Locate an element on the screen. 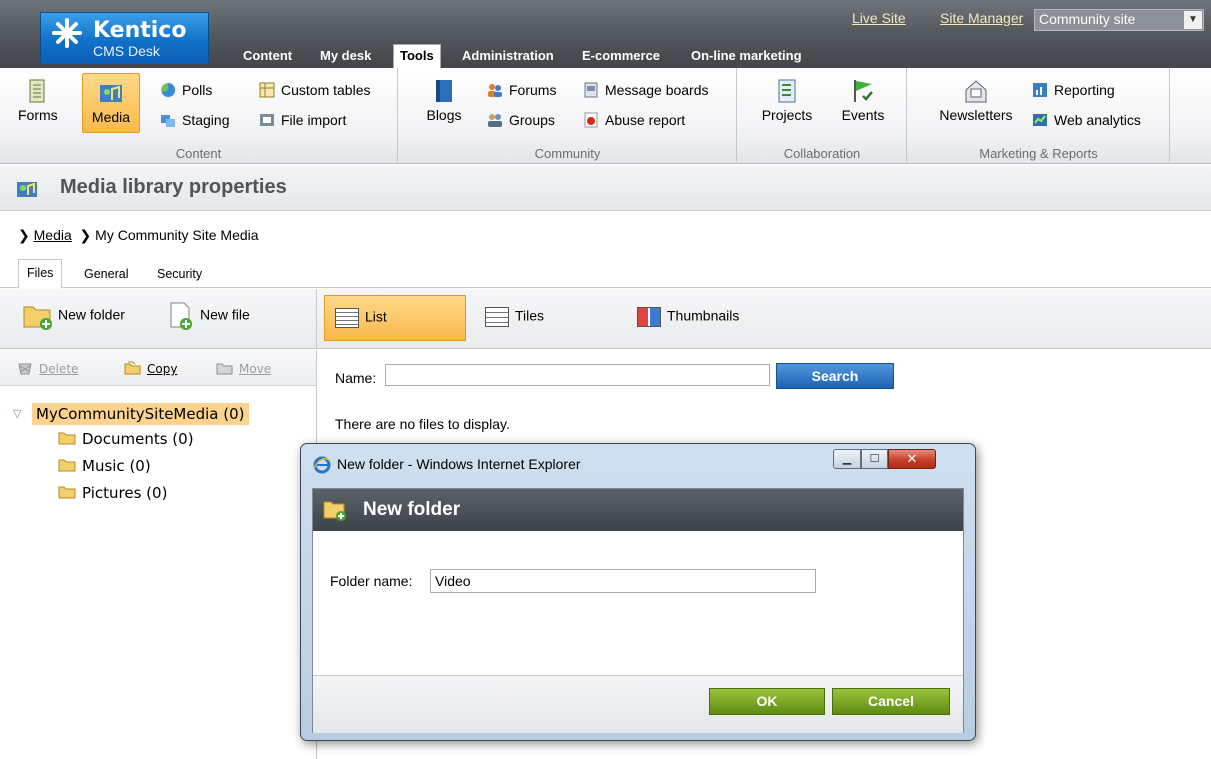 The width and height of the screenshot is (1211, 759). reporting-label: Reporting is located at coordinates (1084, 90).